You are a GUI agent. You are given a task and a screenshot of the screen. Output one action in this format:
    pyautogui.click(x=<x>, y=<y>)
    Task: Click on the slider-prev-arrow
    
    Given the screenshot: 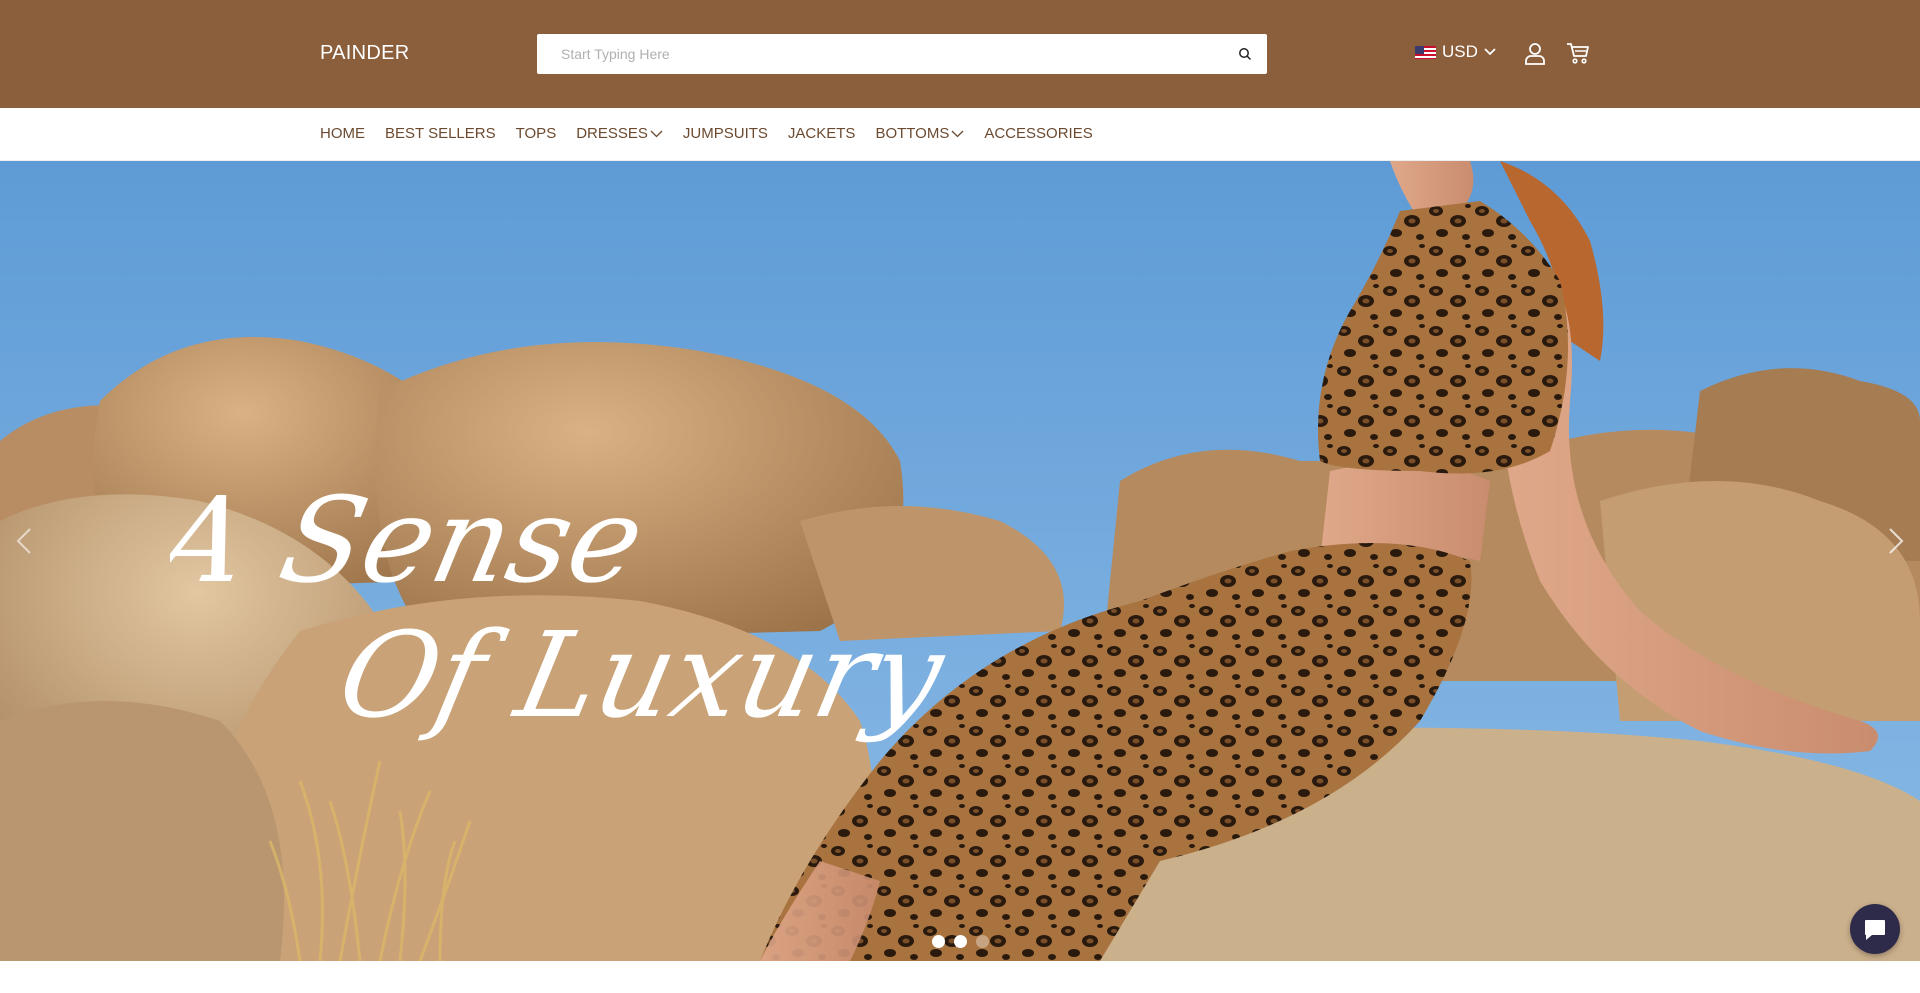 What is the action you would take?
    pyautogui.click(x=25, y=541)
    